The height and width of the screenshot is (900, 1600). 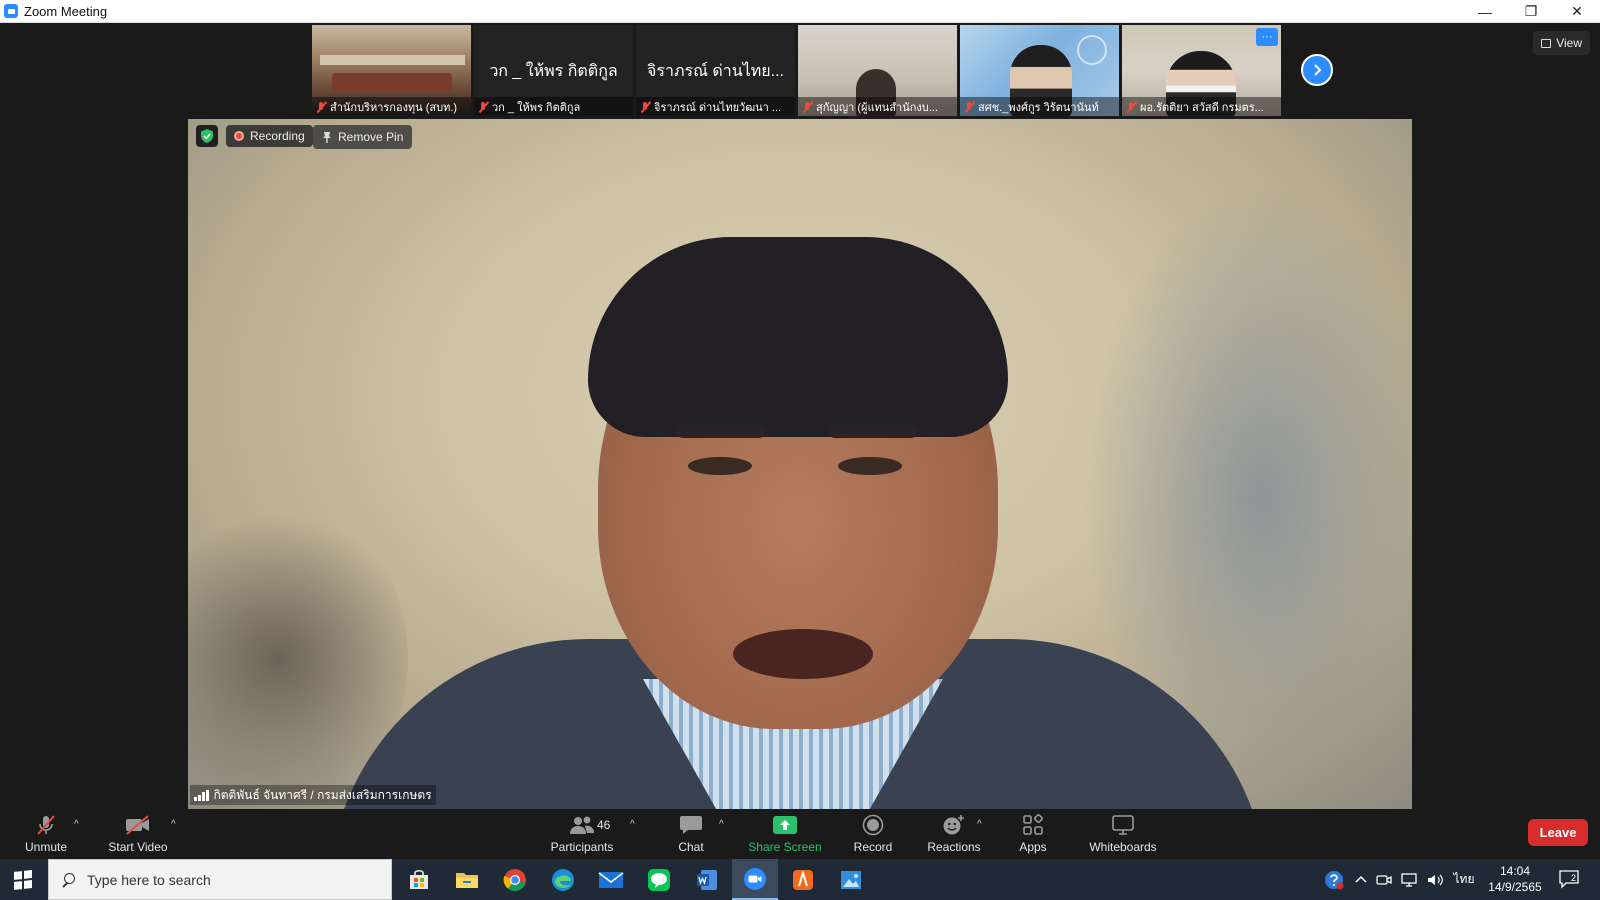 I want to click on start-video-label: Start Video, so click(x=138, y=847).